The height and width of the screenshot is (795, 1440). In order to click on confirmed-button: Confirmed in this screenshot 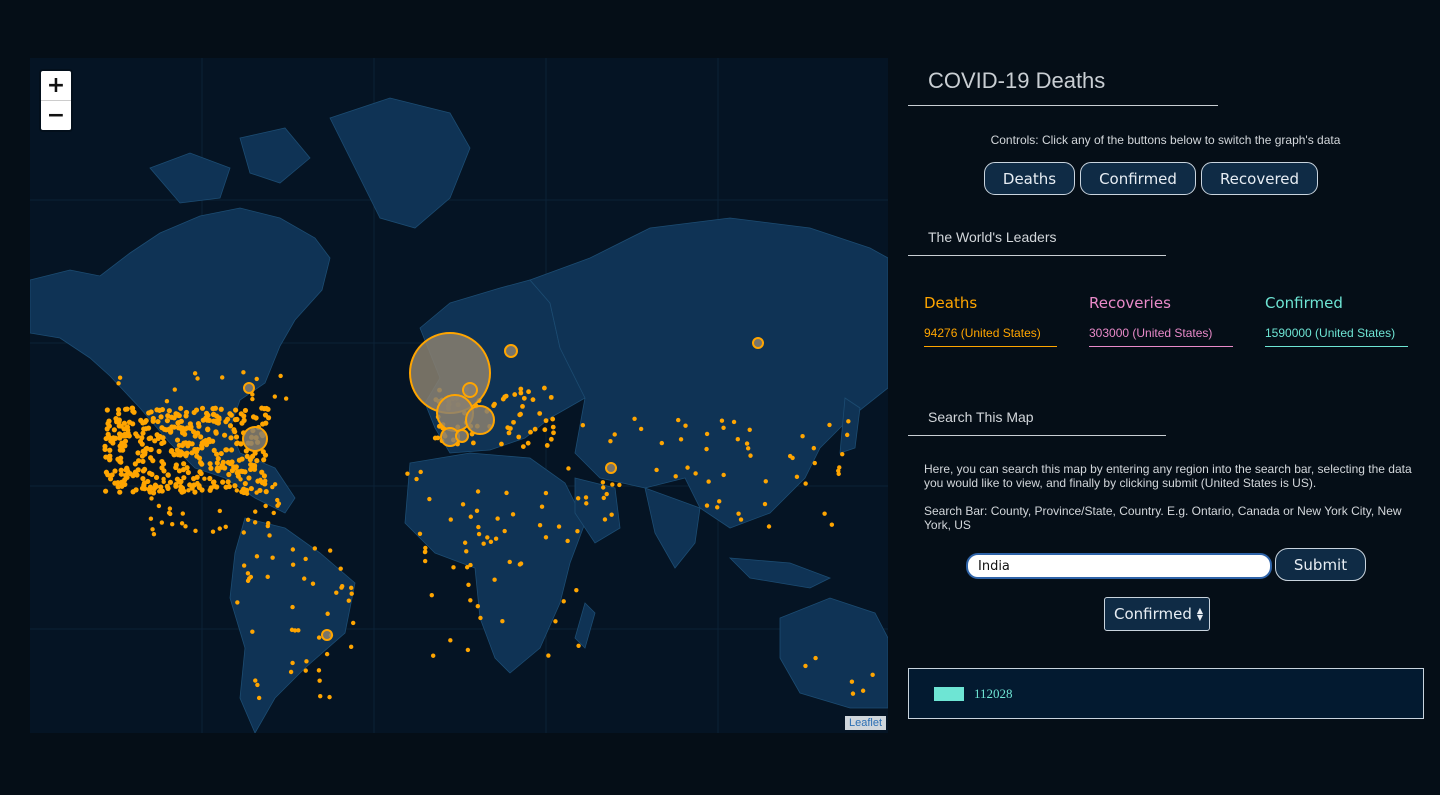, I will do `click(1138, 178)`.